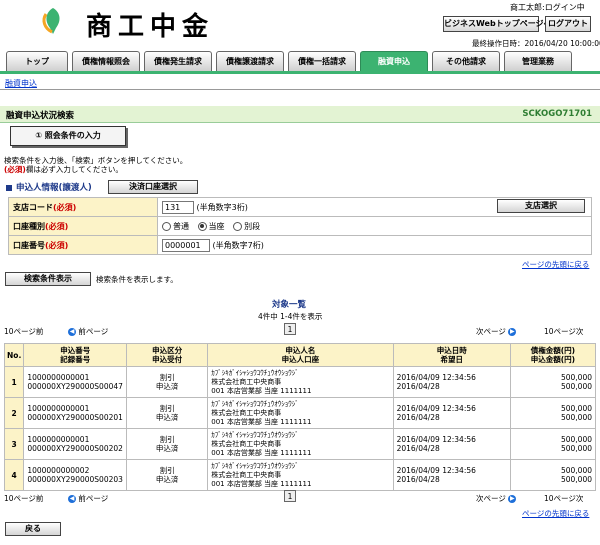  What do you see at coordinates (153, 187) in the screenshot?
I see `account-select-button: 決済口座選択` at bounding box center [153, 187].